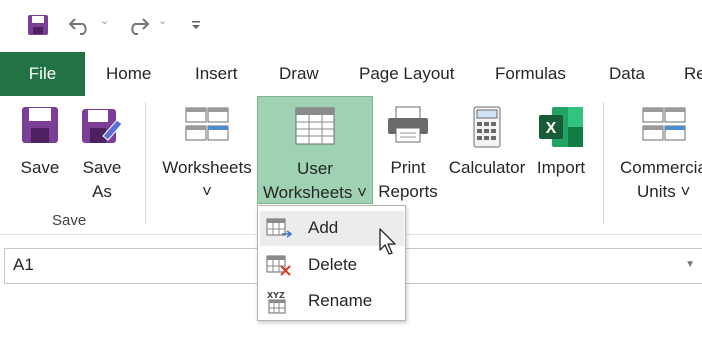 The height and width of the screenshot is (349, 702). I want to click on add-sheet-icon, so click(279, 230).